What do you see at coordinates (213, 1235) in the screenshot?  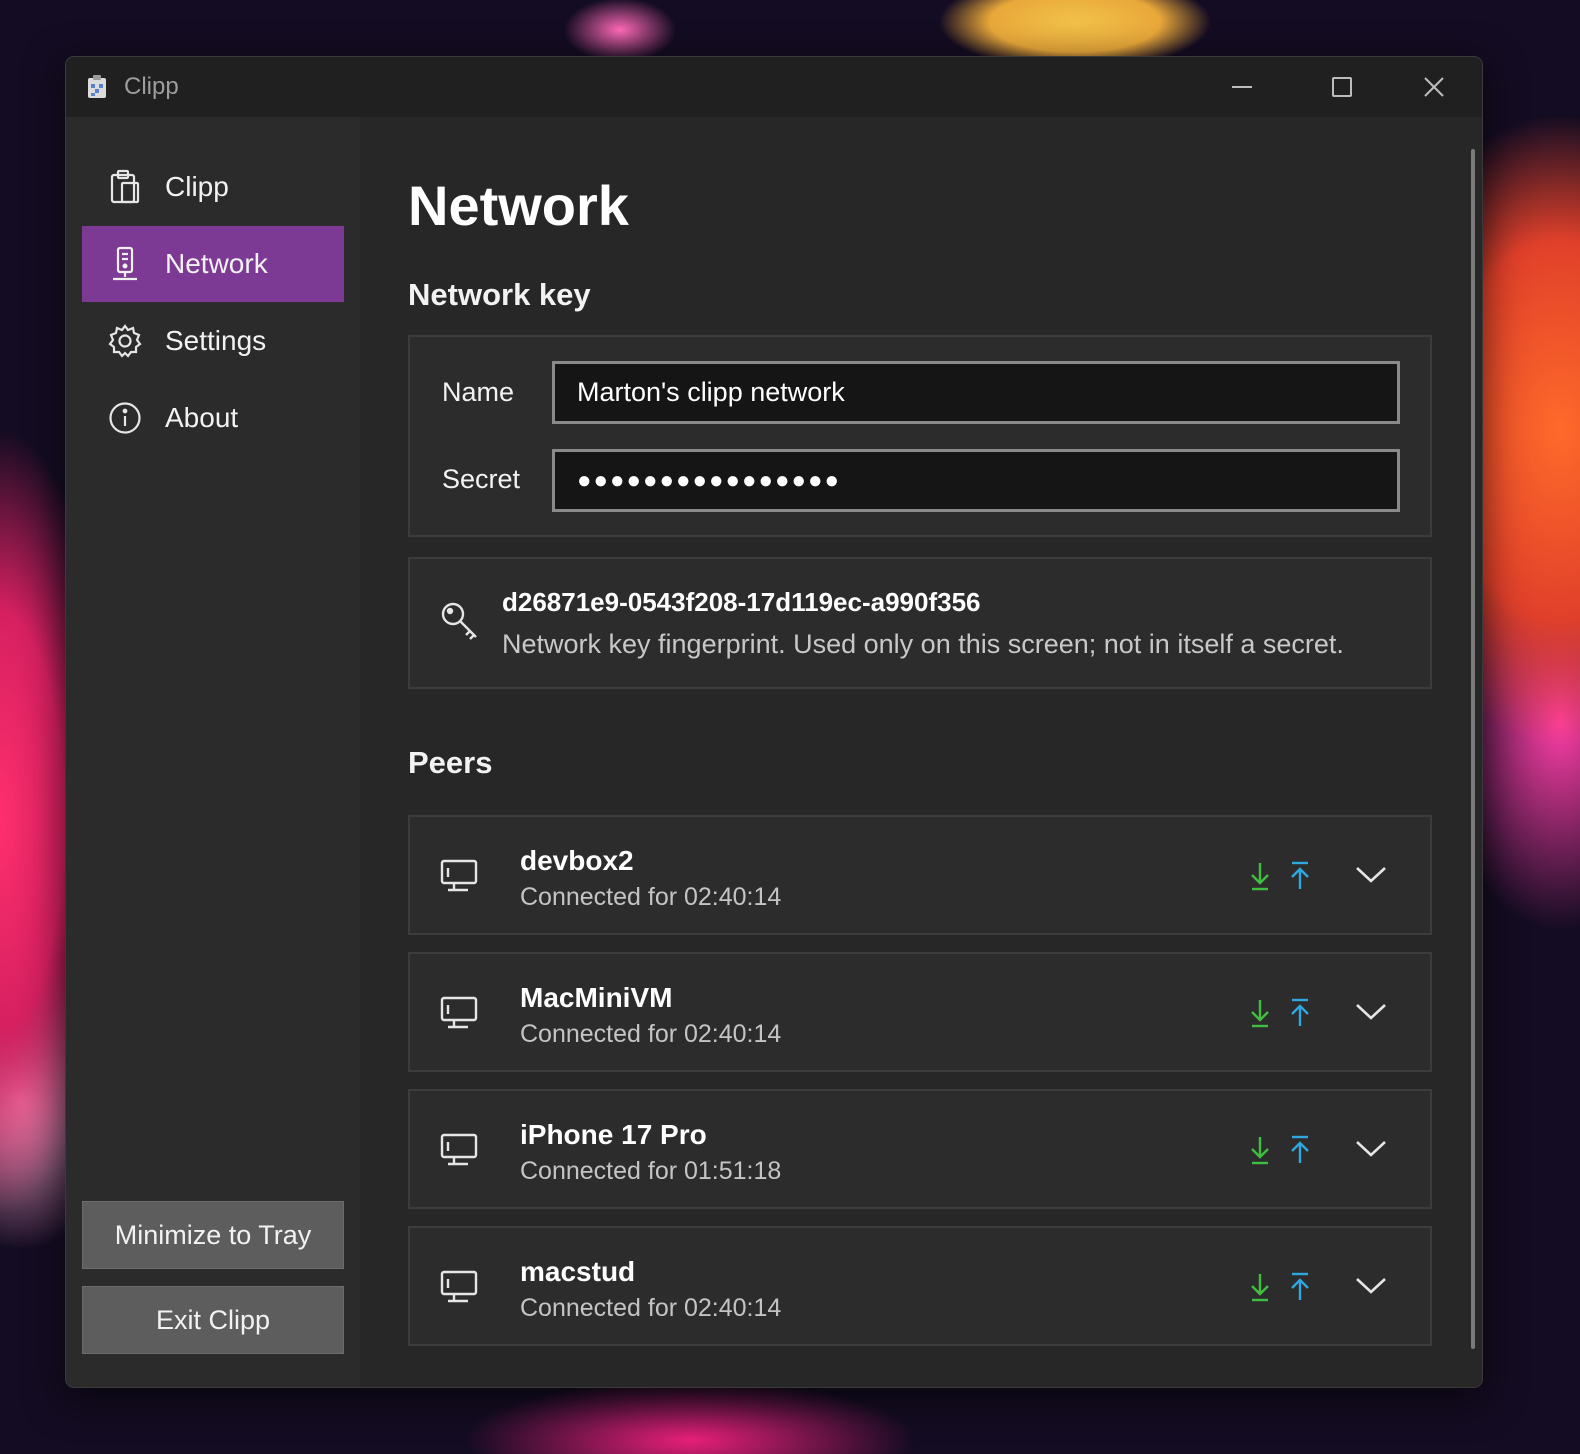 I see `minimize-to-tray-button: Minimize to Tray` at bounding box center [213, 1235].